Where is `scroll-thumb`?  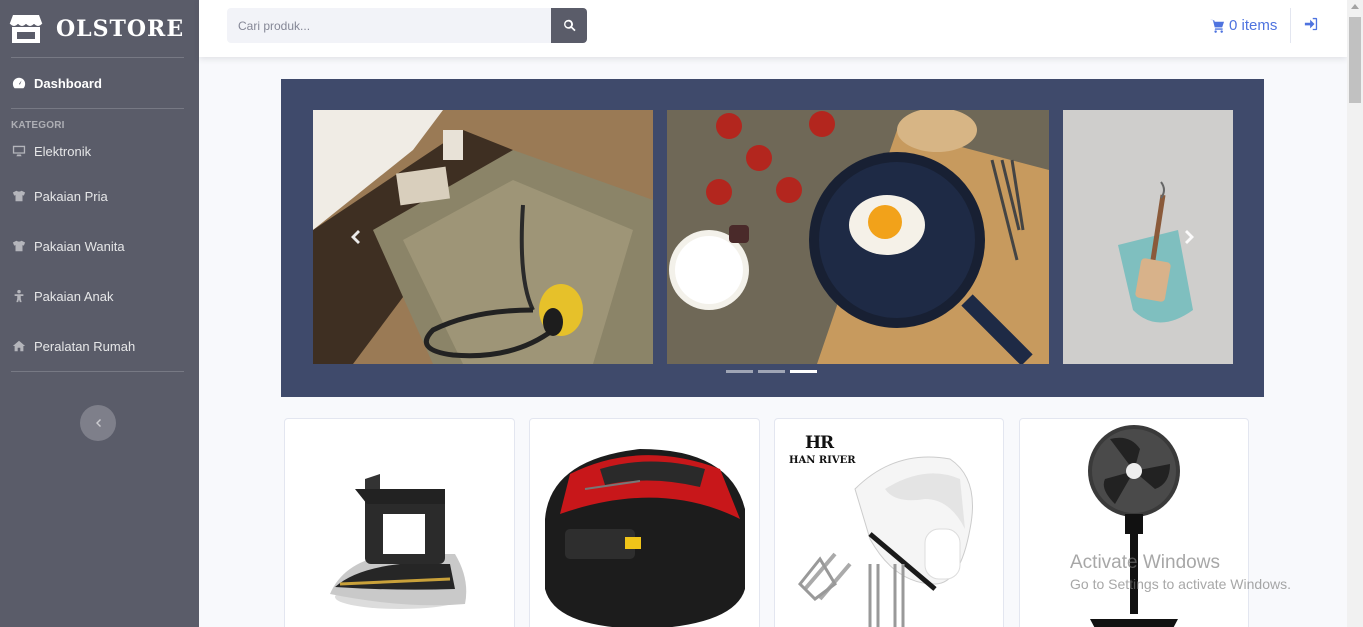
scroll-thumb is located at coordinates (1355, 60).